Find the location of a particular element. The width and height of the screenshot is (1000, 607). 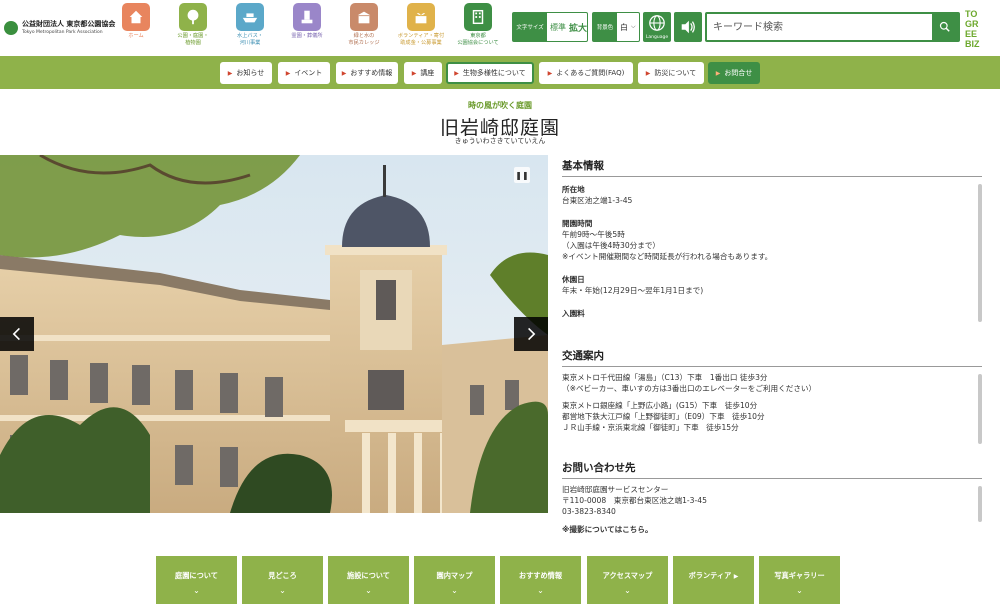

fnav-garden-label: 庭園について is located at coordinates (196, 575).